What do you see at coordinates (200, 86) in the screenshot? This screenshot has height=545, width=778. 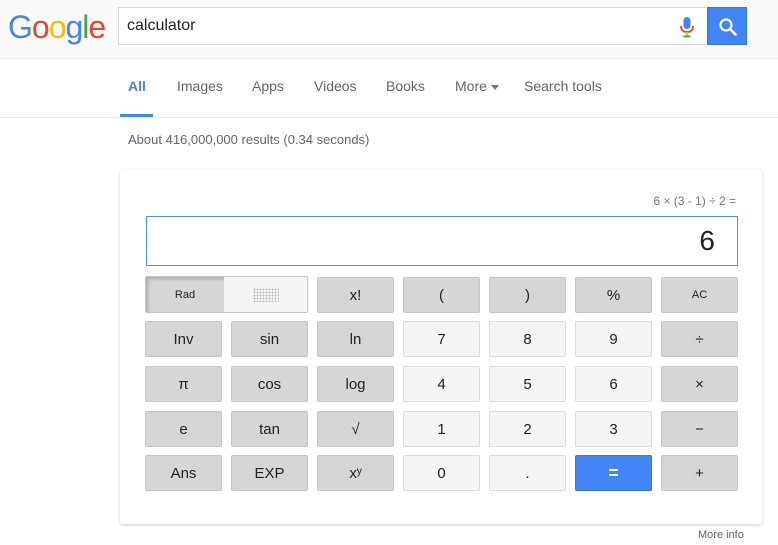 I see `tab-images: Images` at bounding box center [200, 86].